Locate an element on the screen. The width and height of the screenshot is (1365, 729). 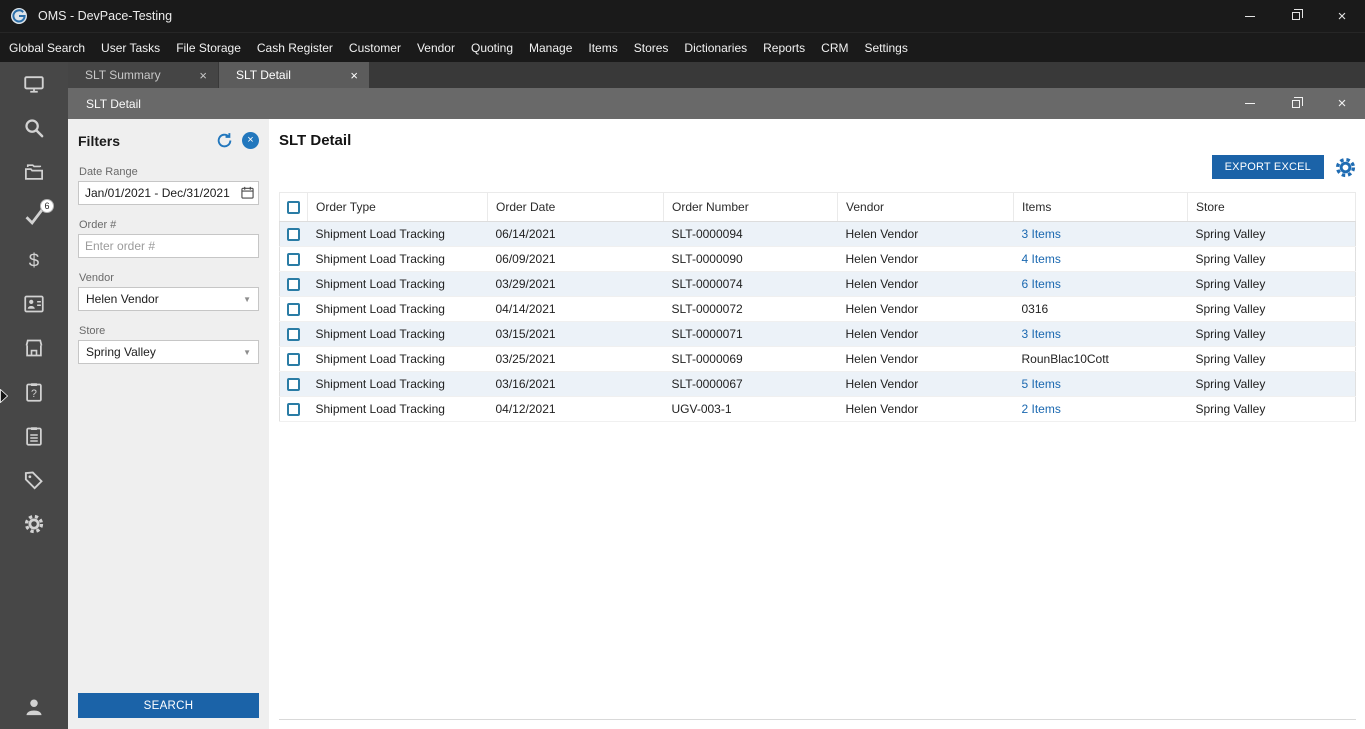
dashboard-icon is located at coordinates (34, 83).